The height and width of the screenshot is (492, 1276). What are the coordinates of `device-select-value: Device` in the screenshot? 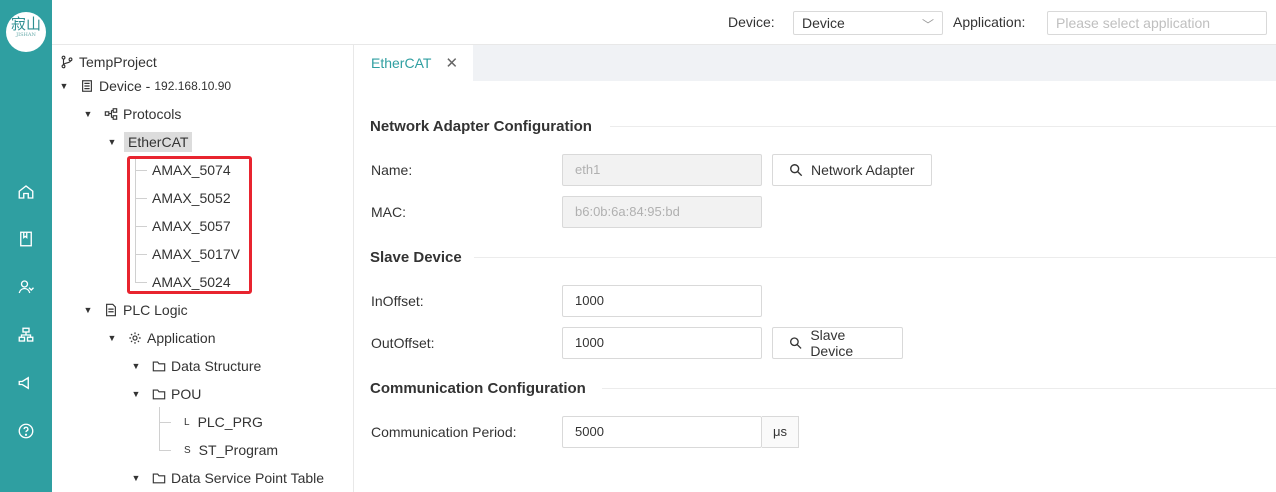 It's located at (823, 23).